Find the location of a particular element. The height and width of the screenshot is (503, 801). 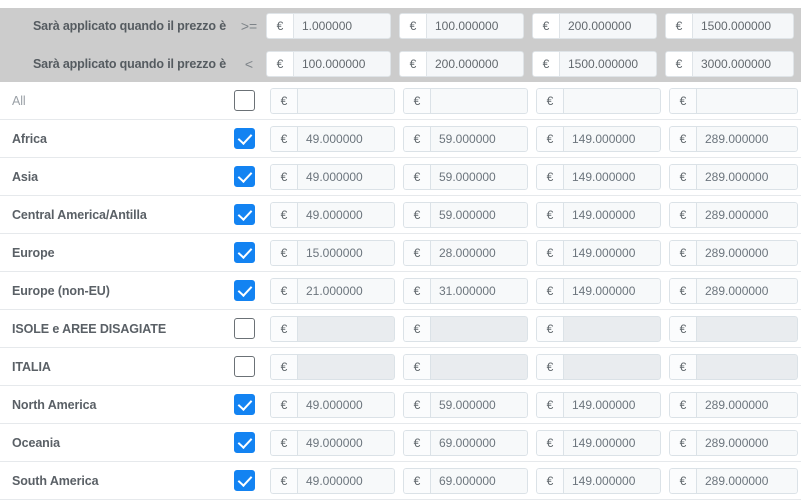

price-input-8-2: 149.000000 is located at coordinates (612, 404).